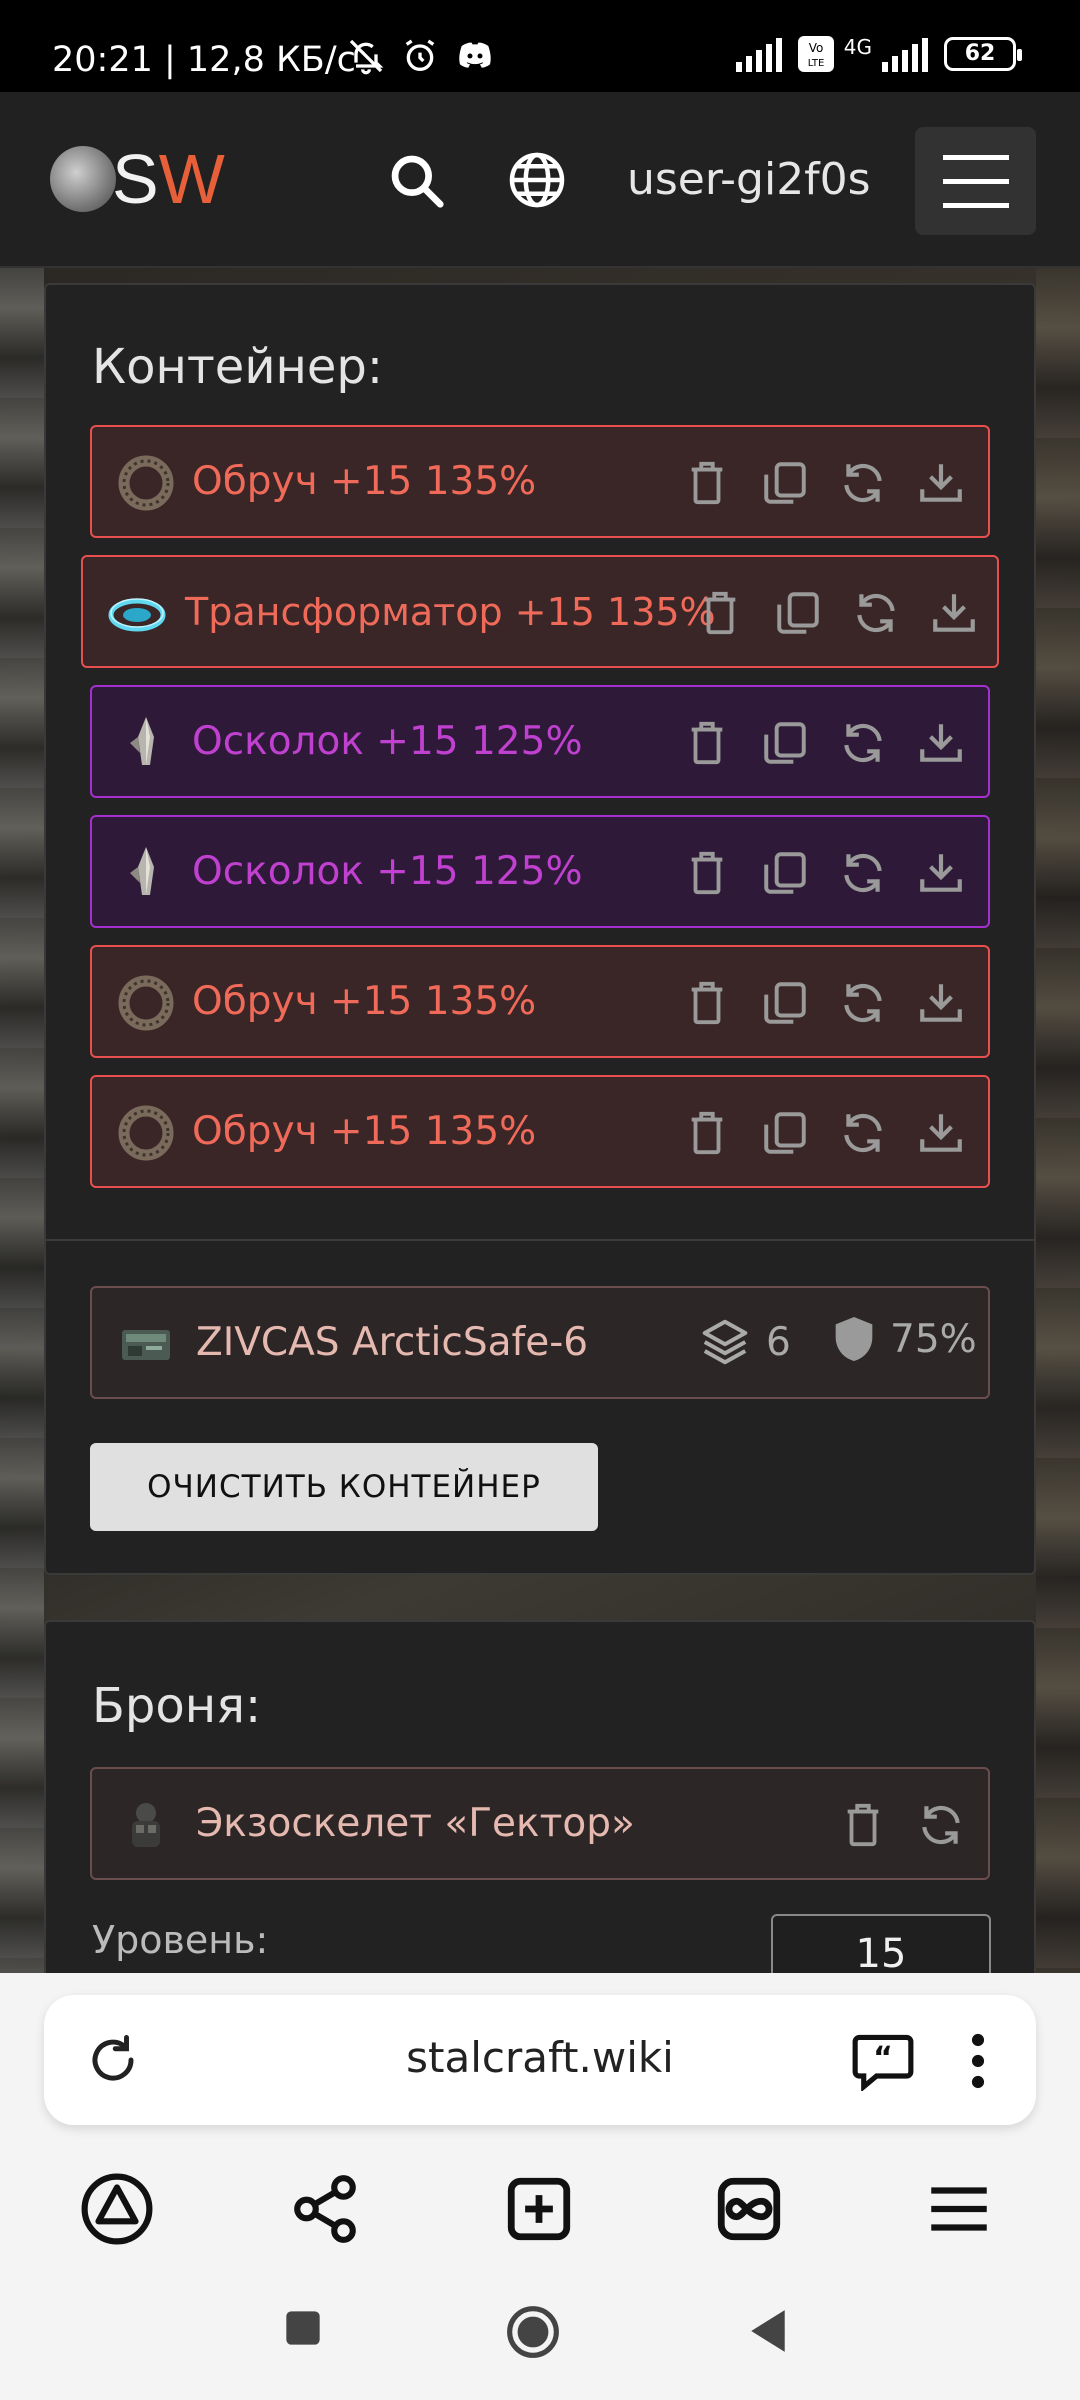  I want to click on battery-indicator: 62, so click(983, 54).